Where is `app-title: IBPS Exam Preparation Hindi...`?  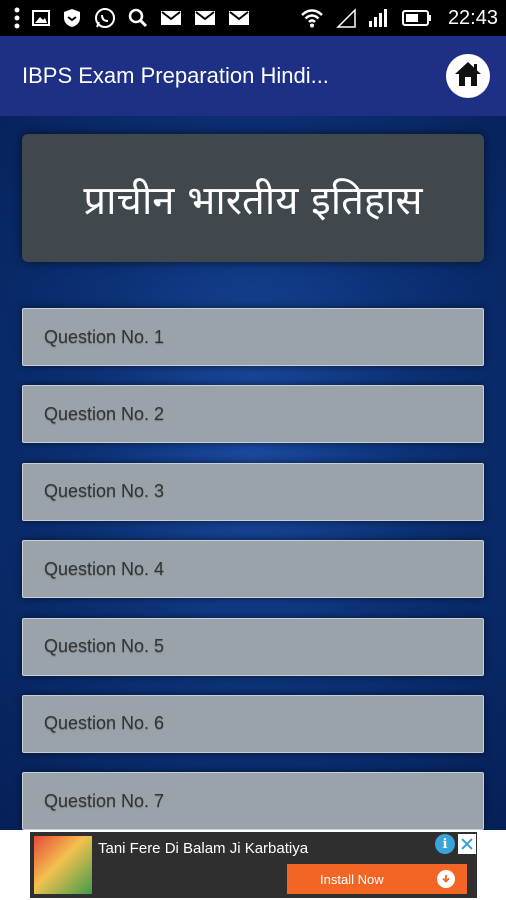
app-title: IBPS Exam Preparation Hindi... is located at coordinates (175, 75).